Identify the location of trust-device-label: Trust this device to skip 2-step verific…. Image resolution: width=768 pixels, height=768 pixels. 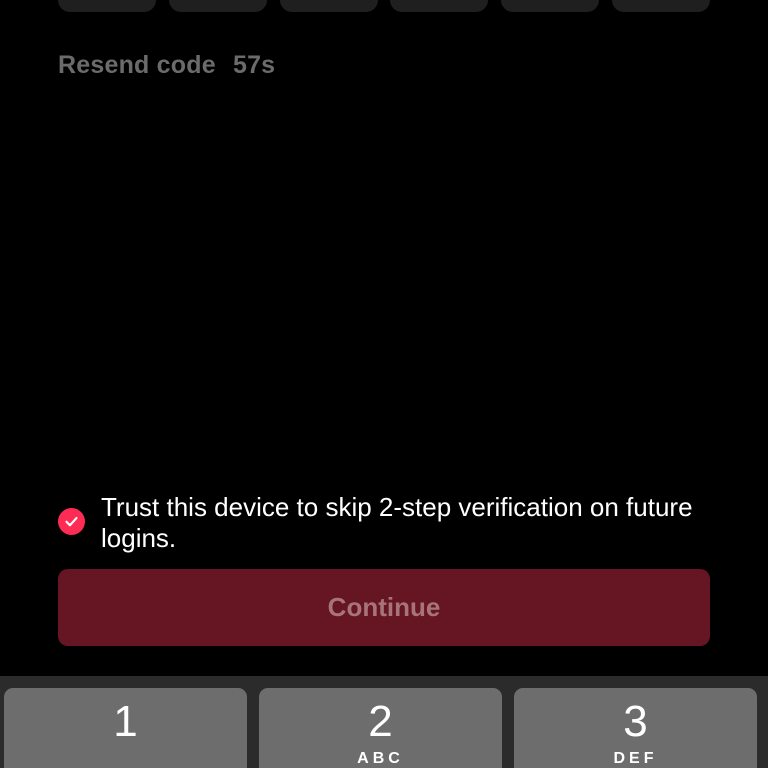
(401, 523).